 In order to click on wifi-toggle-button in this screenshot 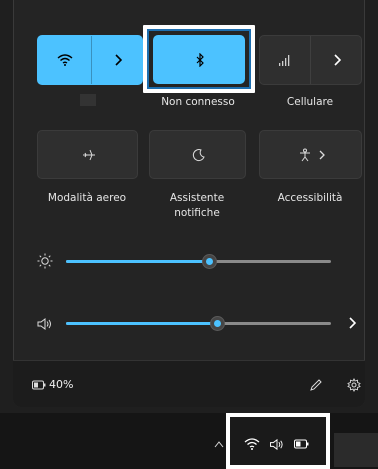, I will do `click(64, 60)`.